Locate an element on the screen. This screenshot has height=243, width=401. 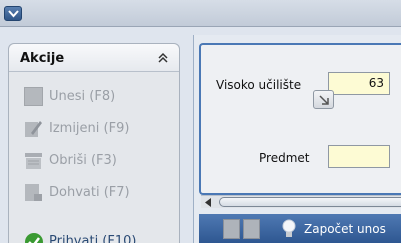
predmet-label: Predmet is located at coordinates (284, 158).